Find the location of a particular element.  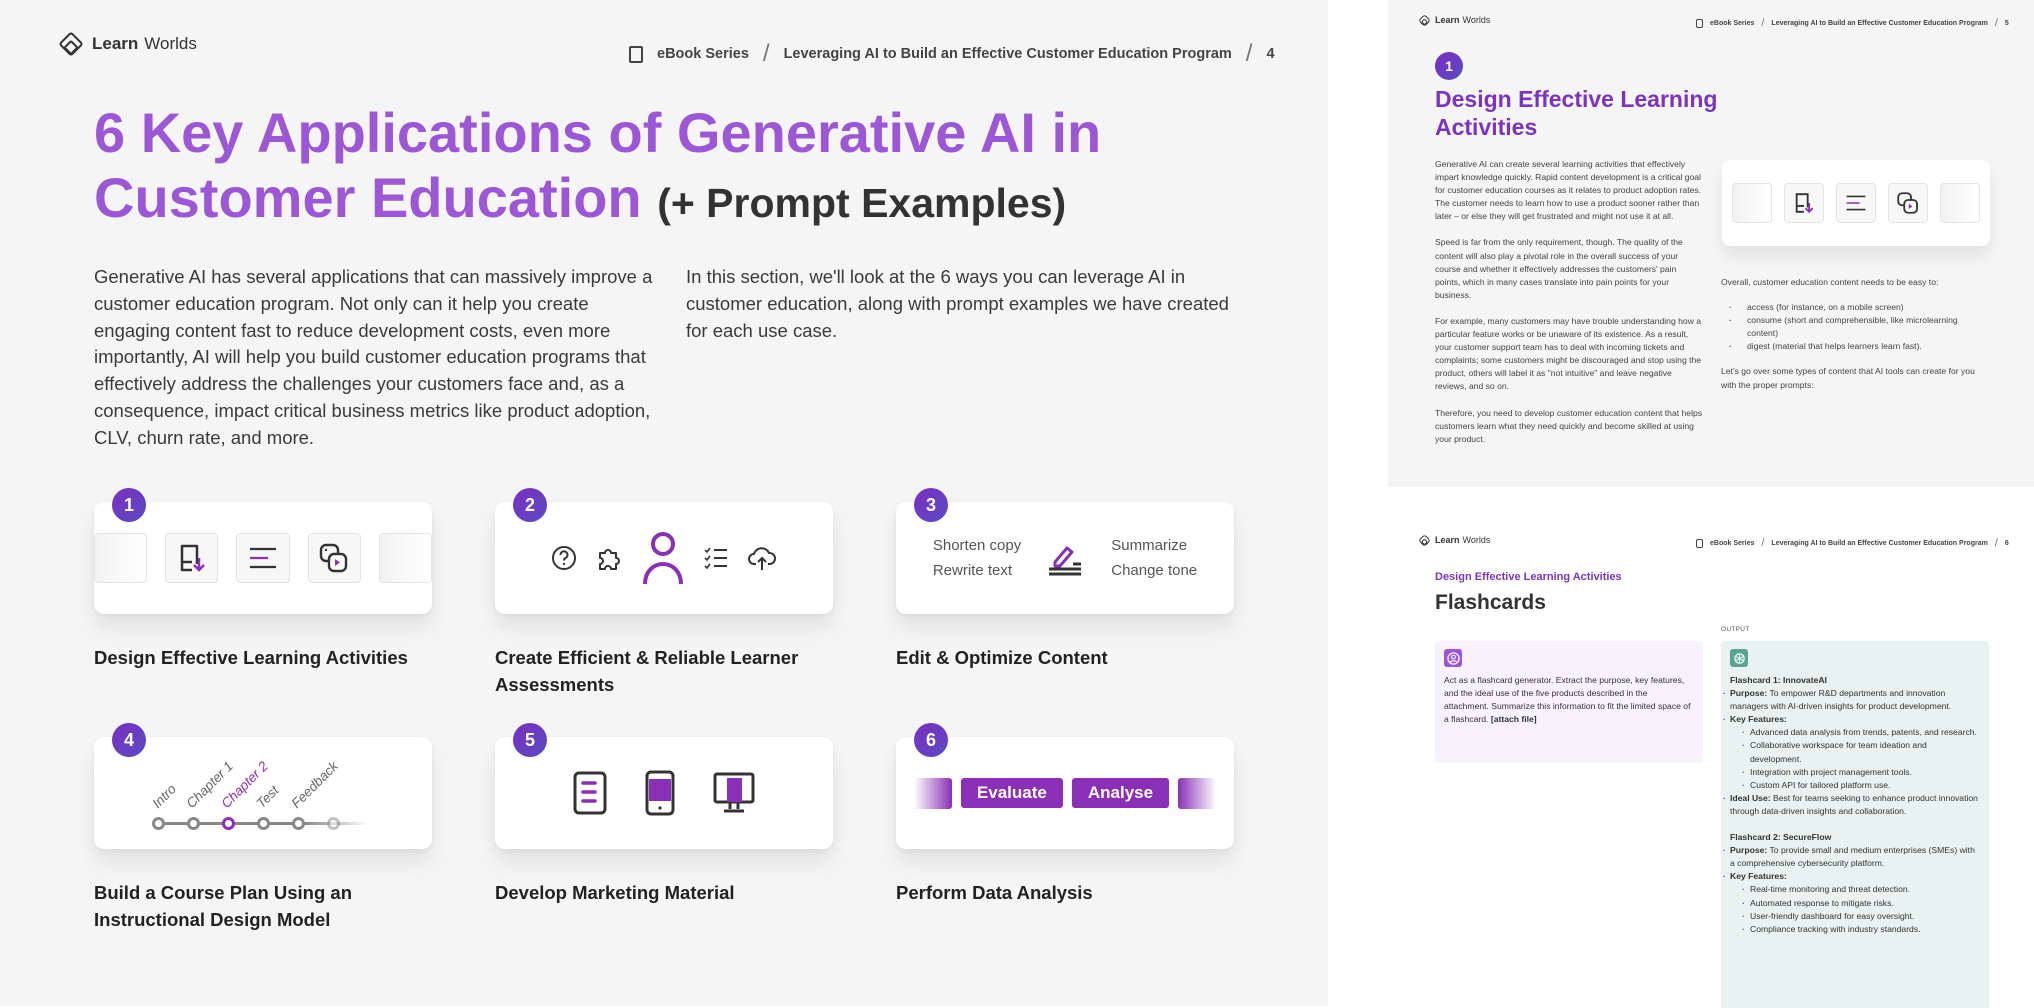

timeline-step: Test is located at coordinates (267, 796).